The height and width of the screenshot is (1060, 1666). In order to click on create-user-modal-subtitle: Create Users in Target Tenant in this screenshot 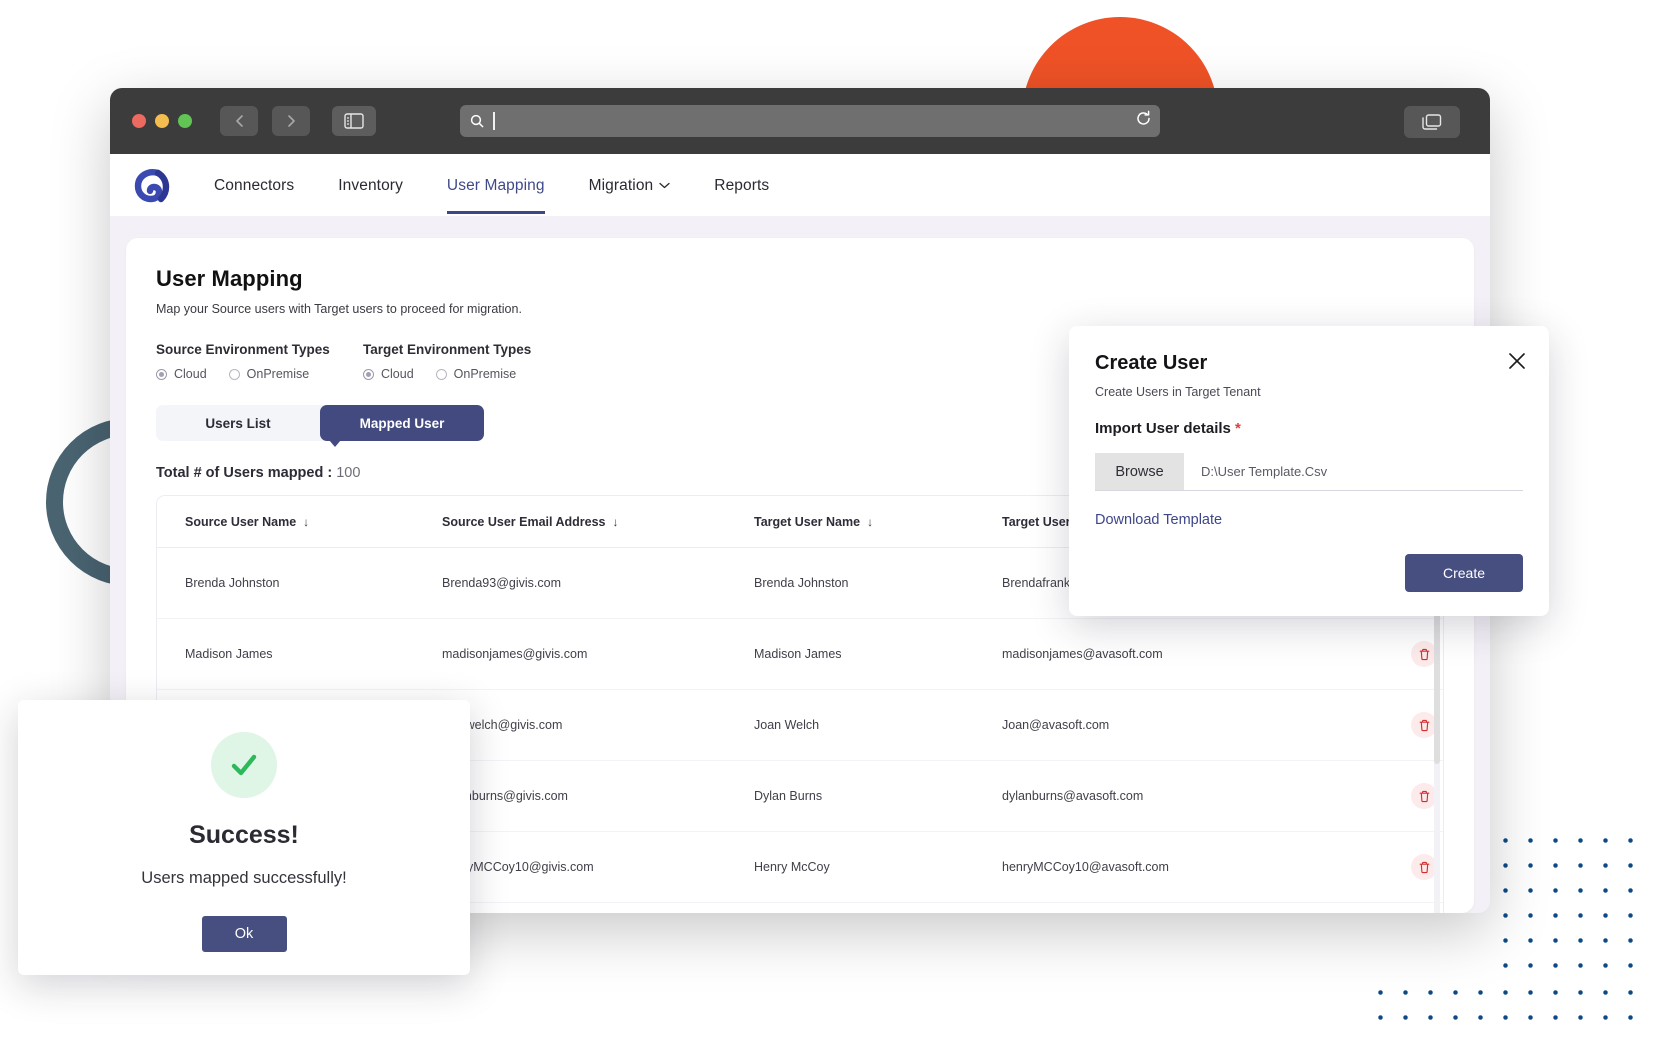, I will do `click(1178, 392)`.